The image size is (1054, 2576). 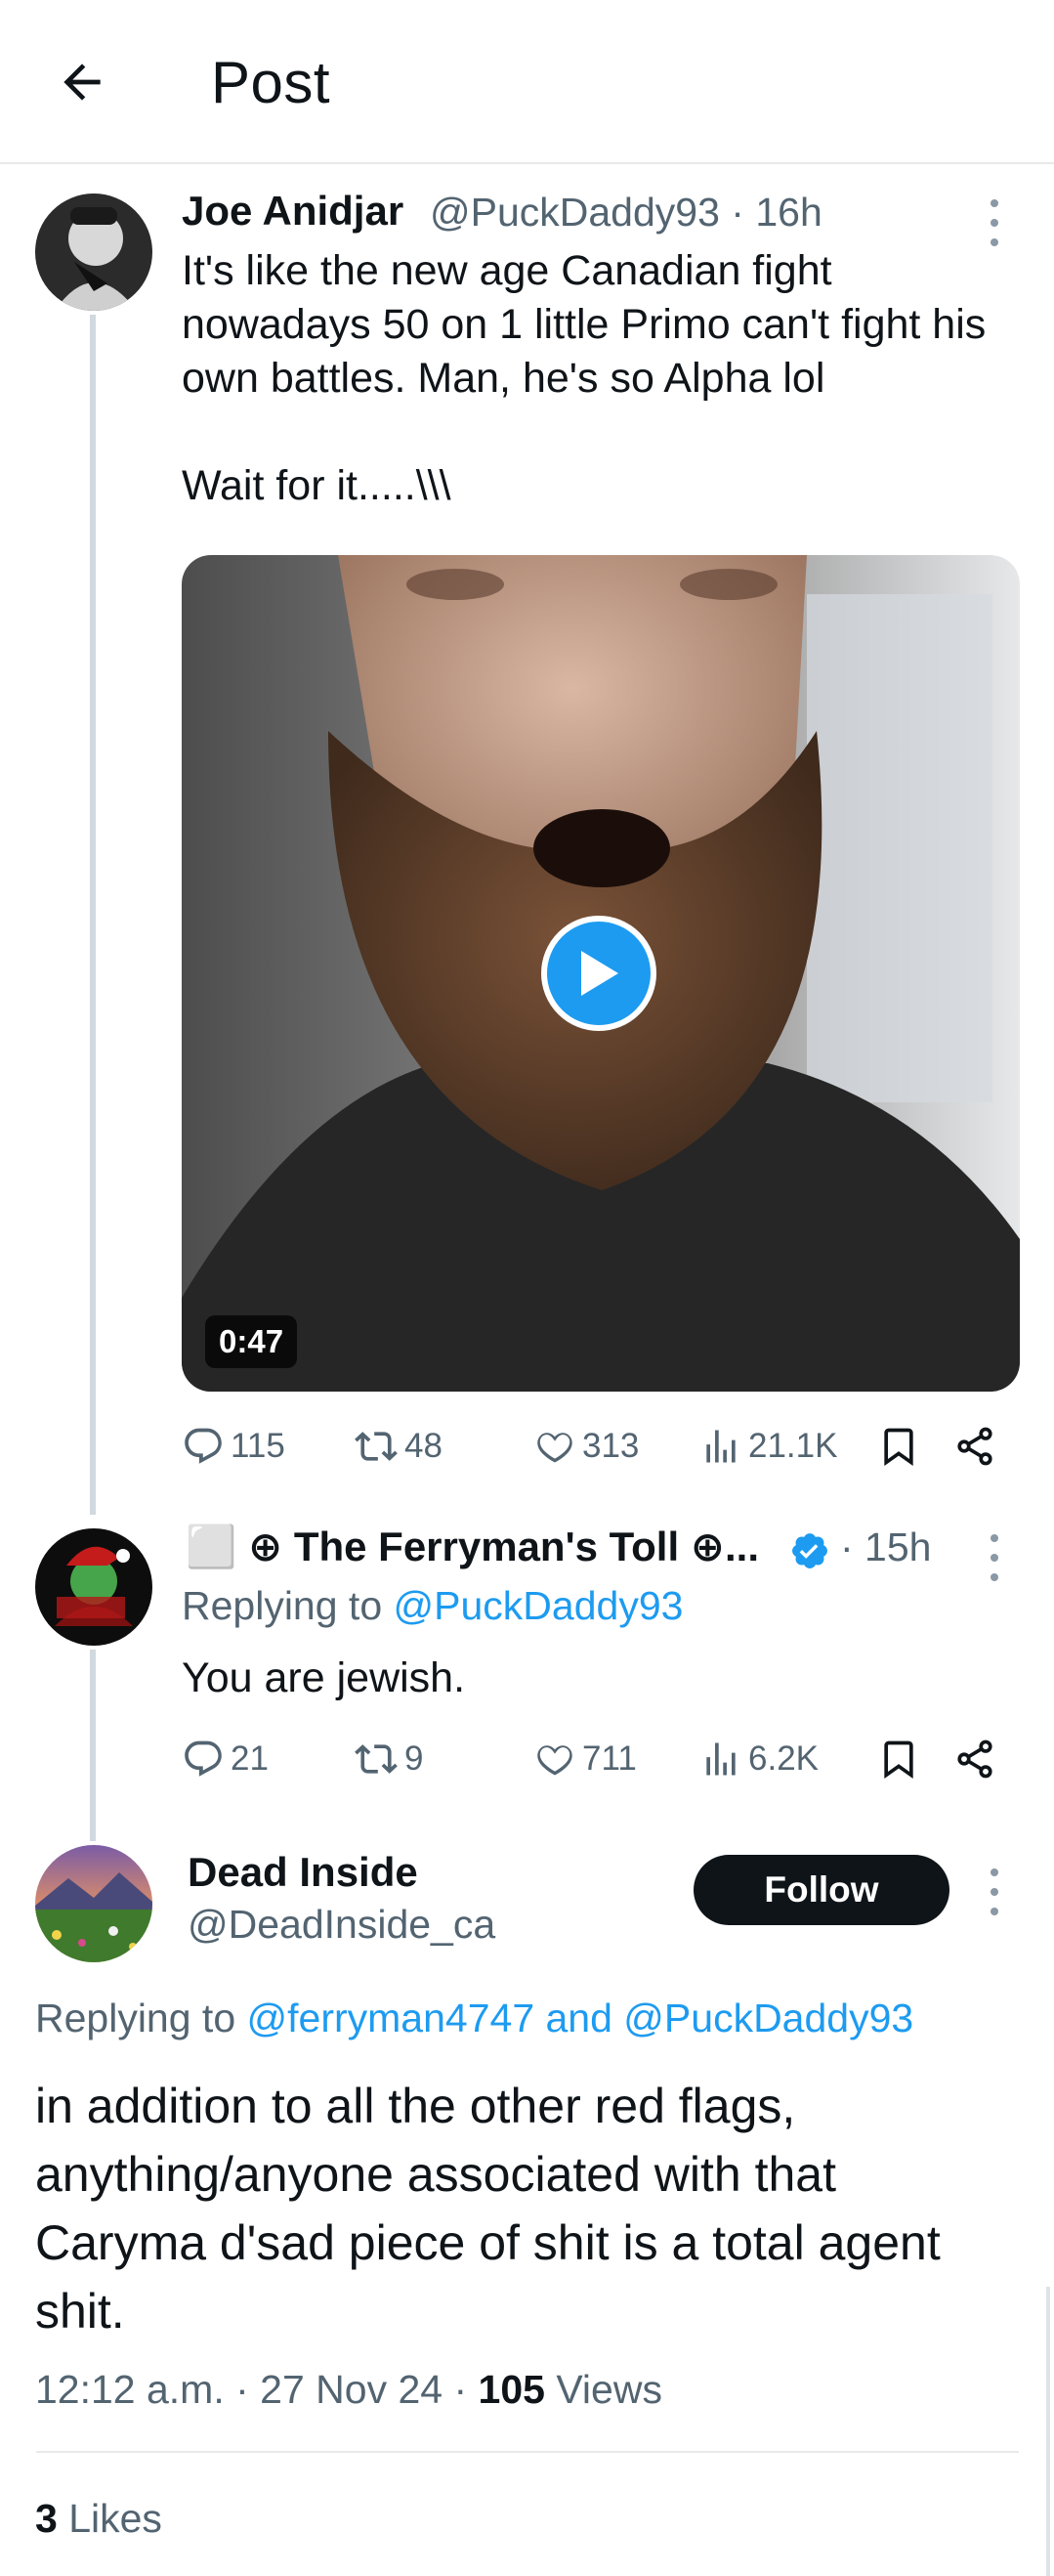 What do you see at coordinates (759, 1759) in the screenshot?
I see `views-button: 6.2K` at bounding box center [759, 1759].